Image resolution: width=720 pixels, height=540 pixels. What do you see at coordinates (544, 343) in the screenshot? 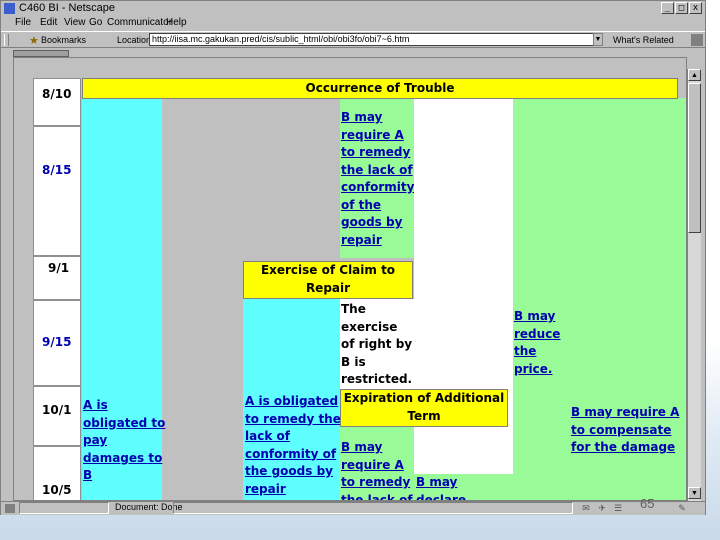
I see `b-may-reduce-link: B may reduce the price.` at bounding box center [544, 343].